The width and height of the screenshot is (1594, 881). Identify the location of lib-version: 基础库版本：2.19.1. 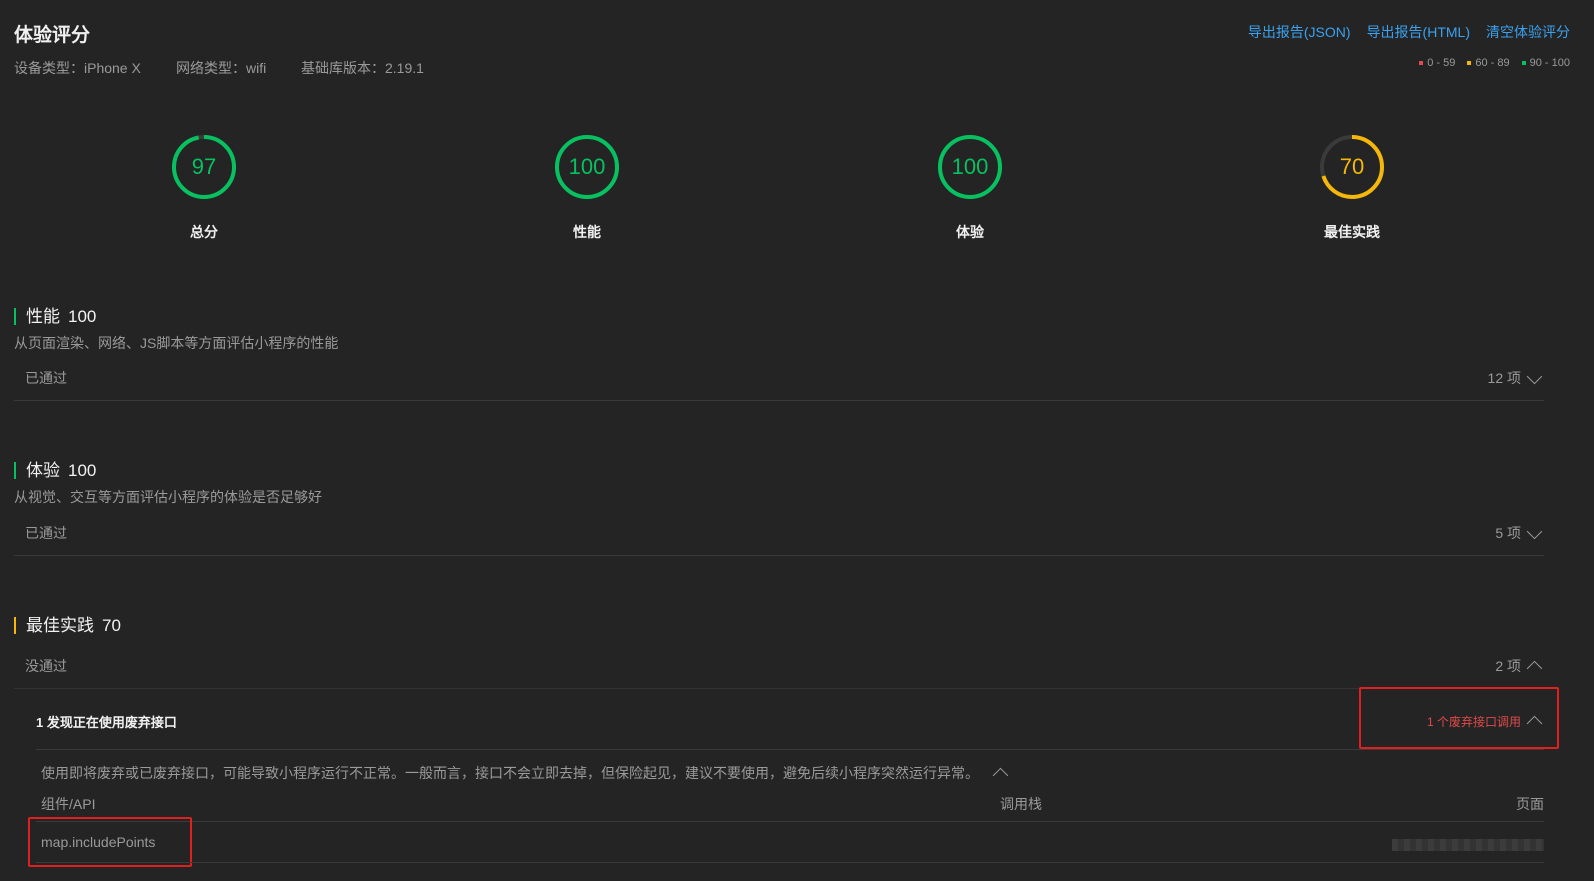
(362, 68).